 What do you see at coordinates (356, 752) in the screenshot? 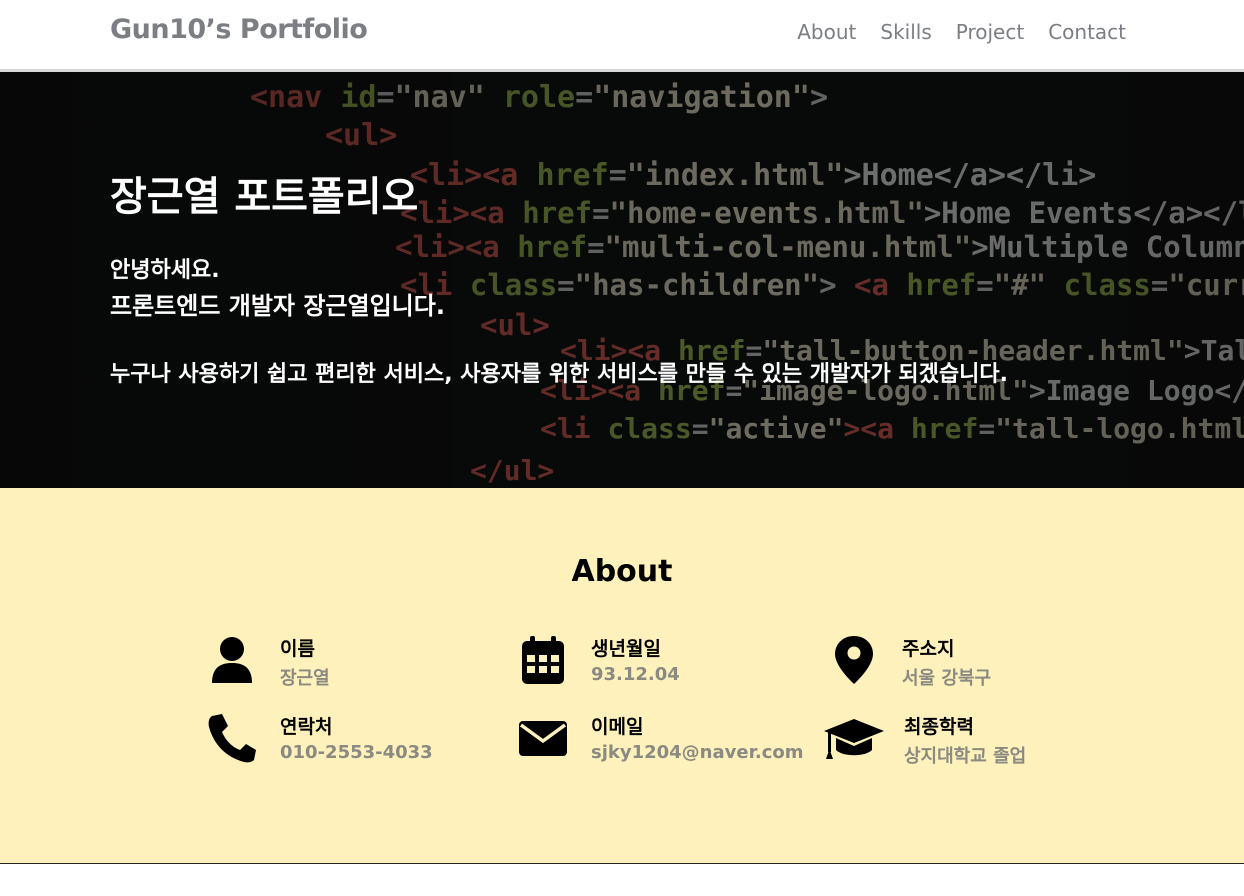
I see `about-value: 010-2553-4033` at bounding box center [356, 752].